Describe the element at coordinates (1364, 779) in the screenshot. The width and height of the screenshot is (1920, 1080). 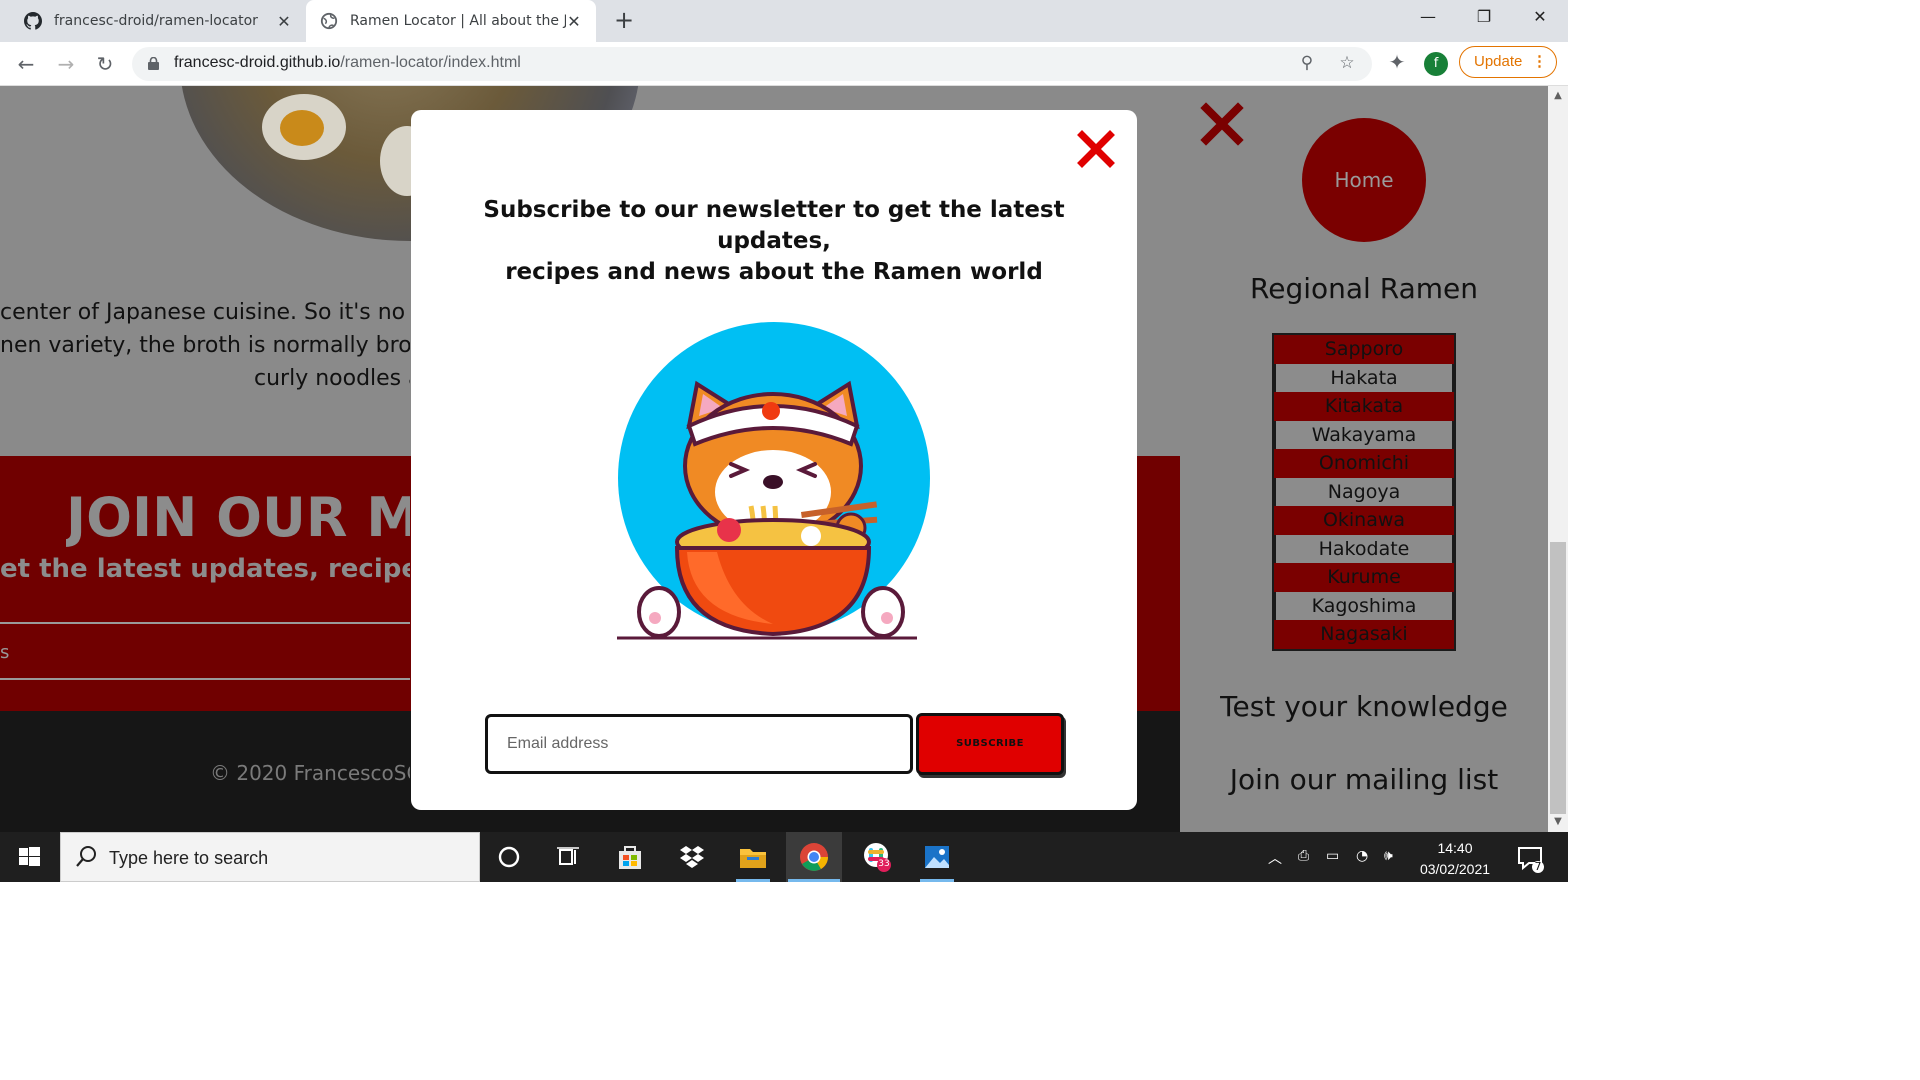
I see `mailing-list-link: Join our mailing list` at that location.